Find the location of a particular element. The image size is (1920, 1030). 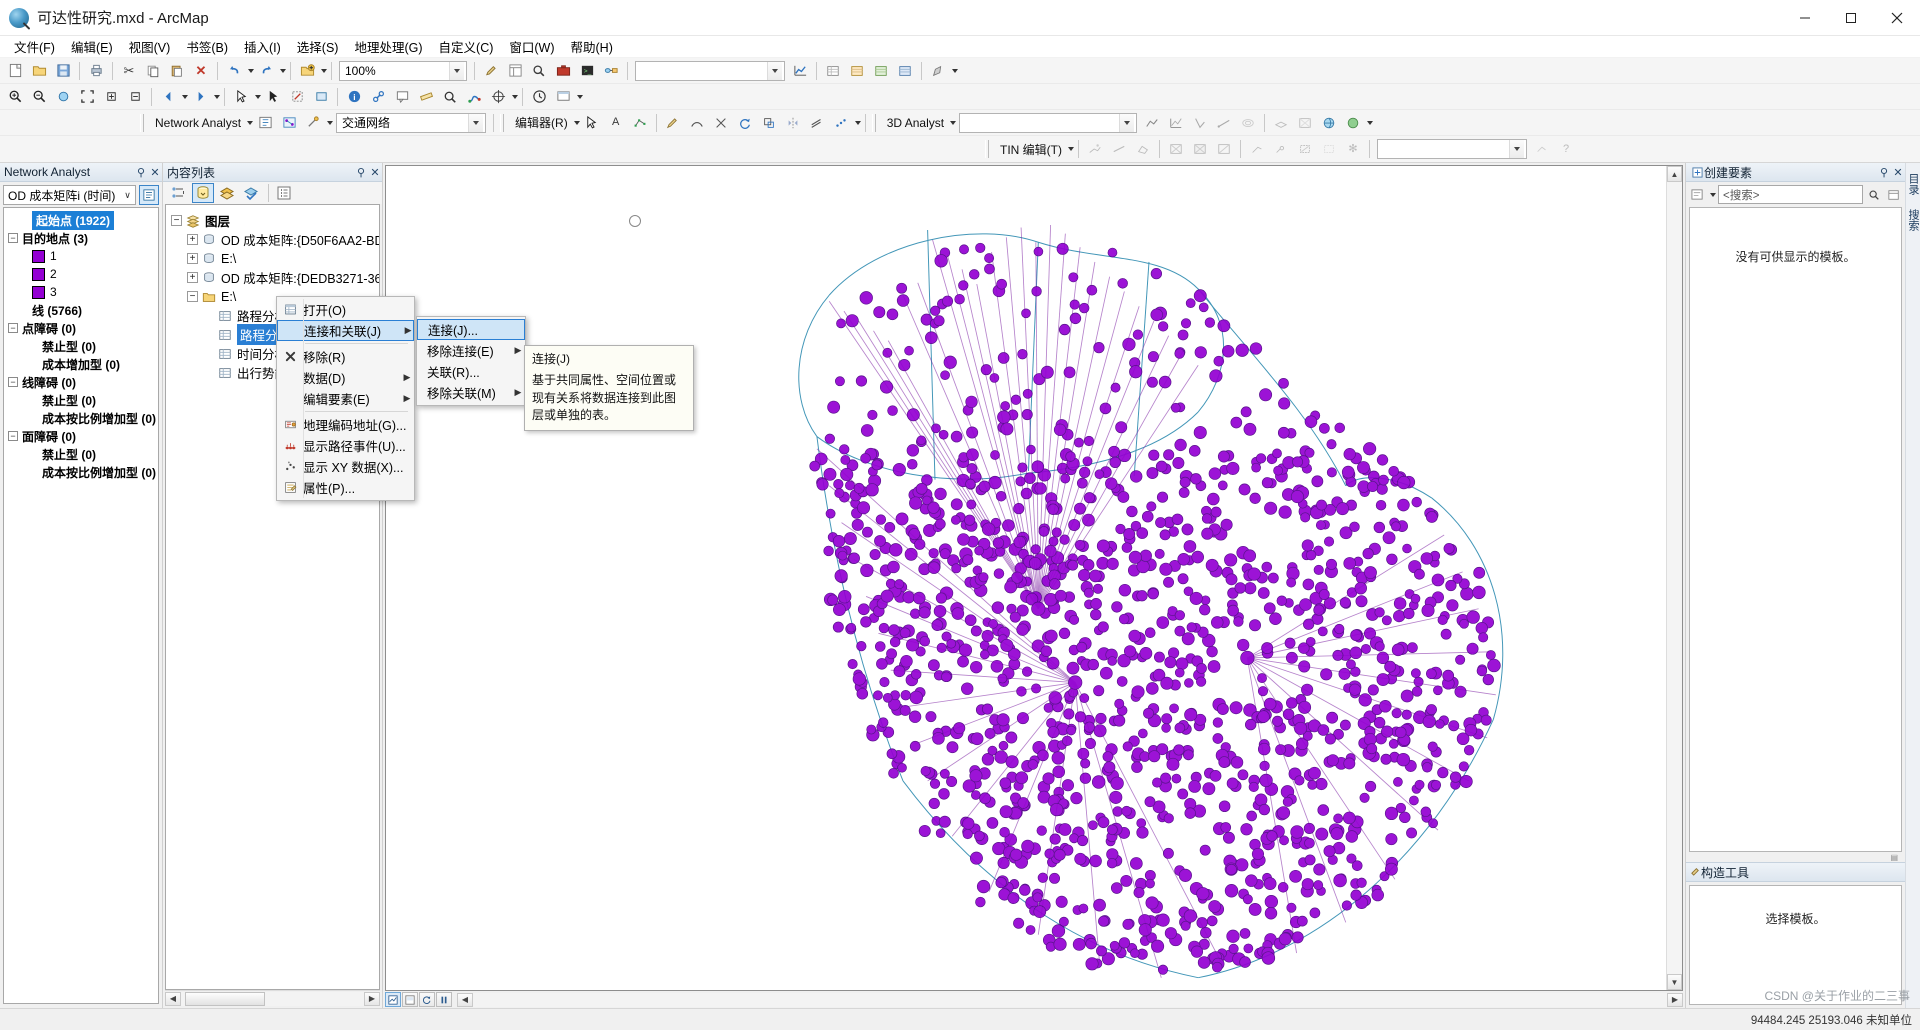

table-view-1-icon is located at coordinates (833, 71).